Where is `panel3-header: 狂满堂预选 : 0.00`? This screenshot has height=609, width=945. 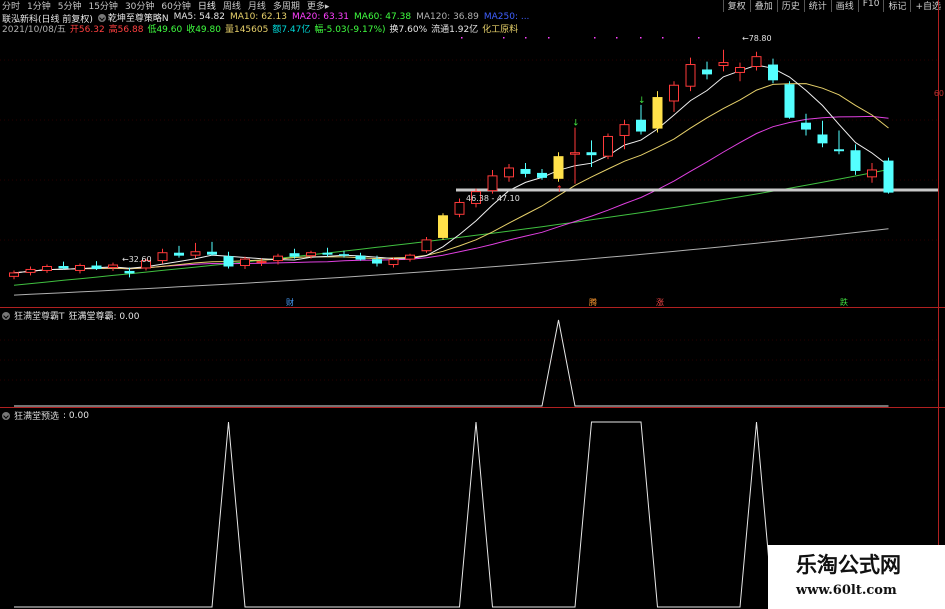
panel3-header: 狂满堂预选 : 0.00 is located at coordinates (45, 415).